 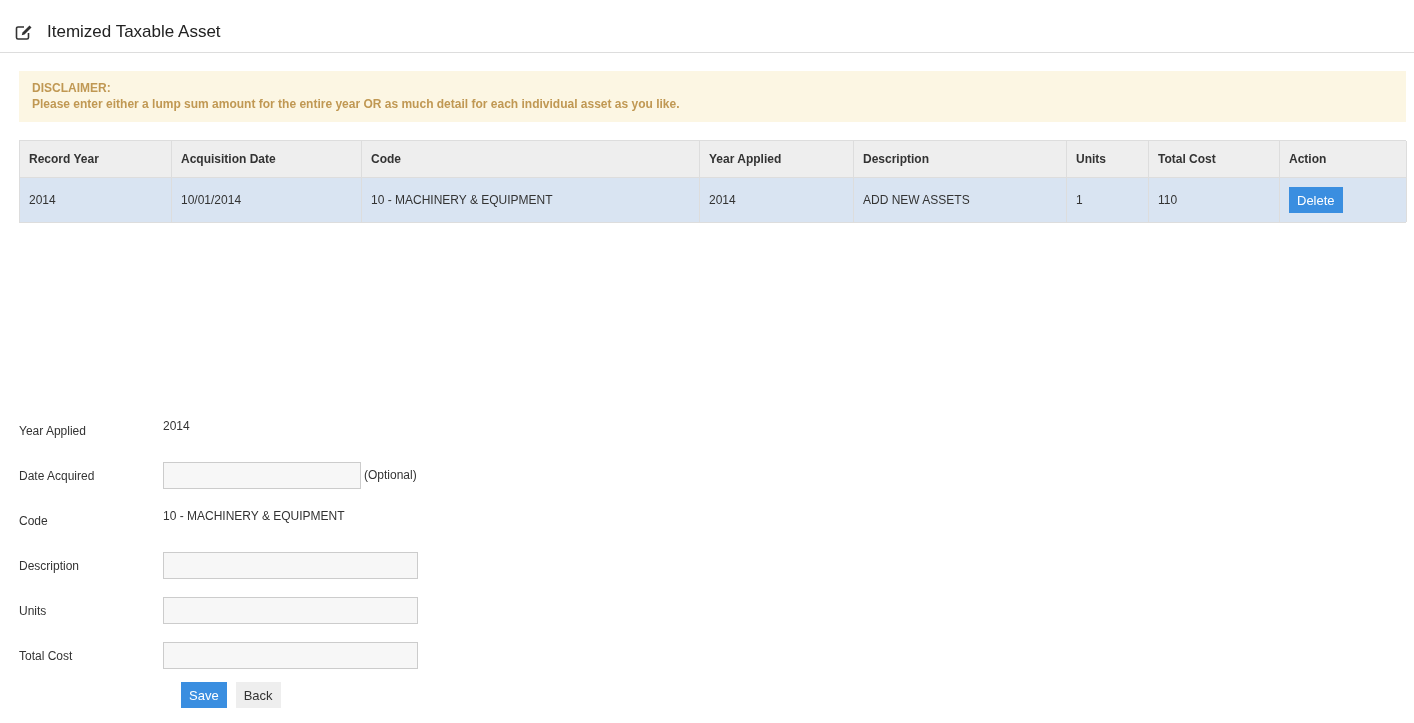 What do you see at coordinates (53, 431) in the screenshot?
I see `field-label: Year Applied` at bounding box center [53, 431].